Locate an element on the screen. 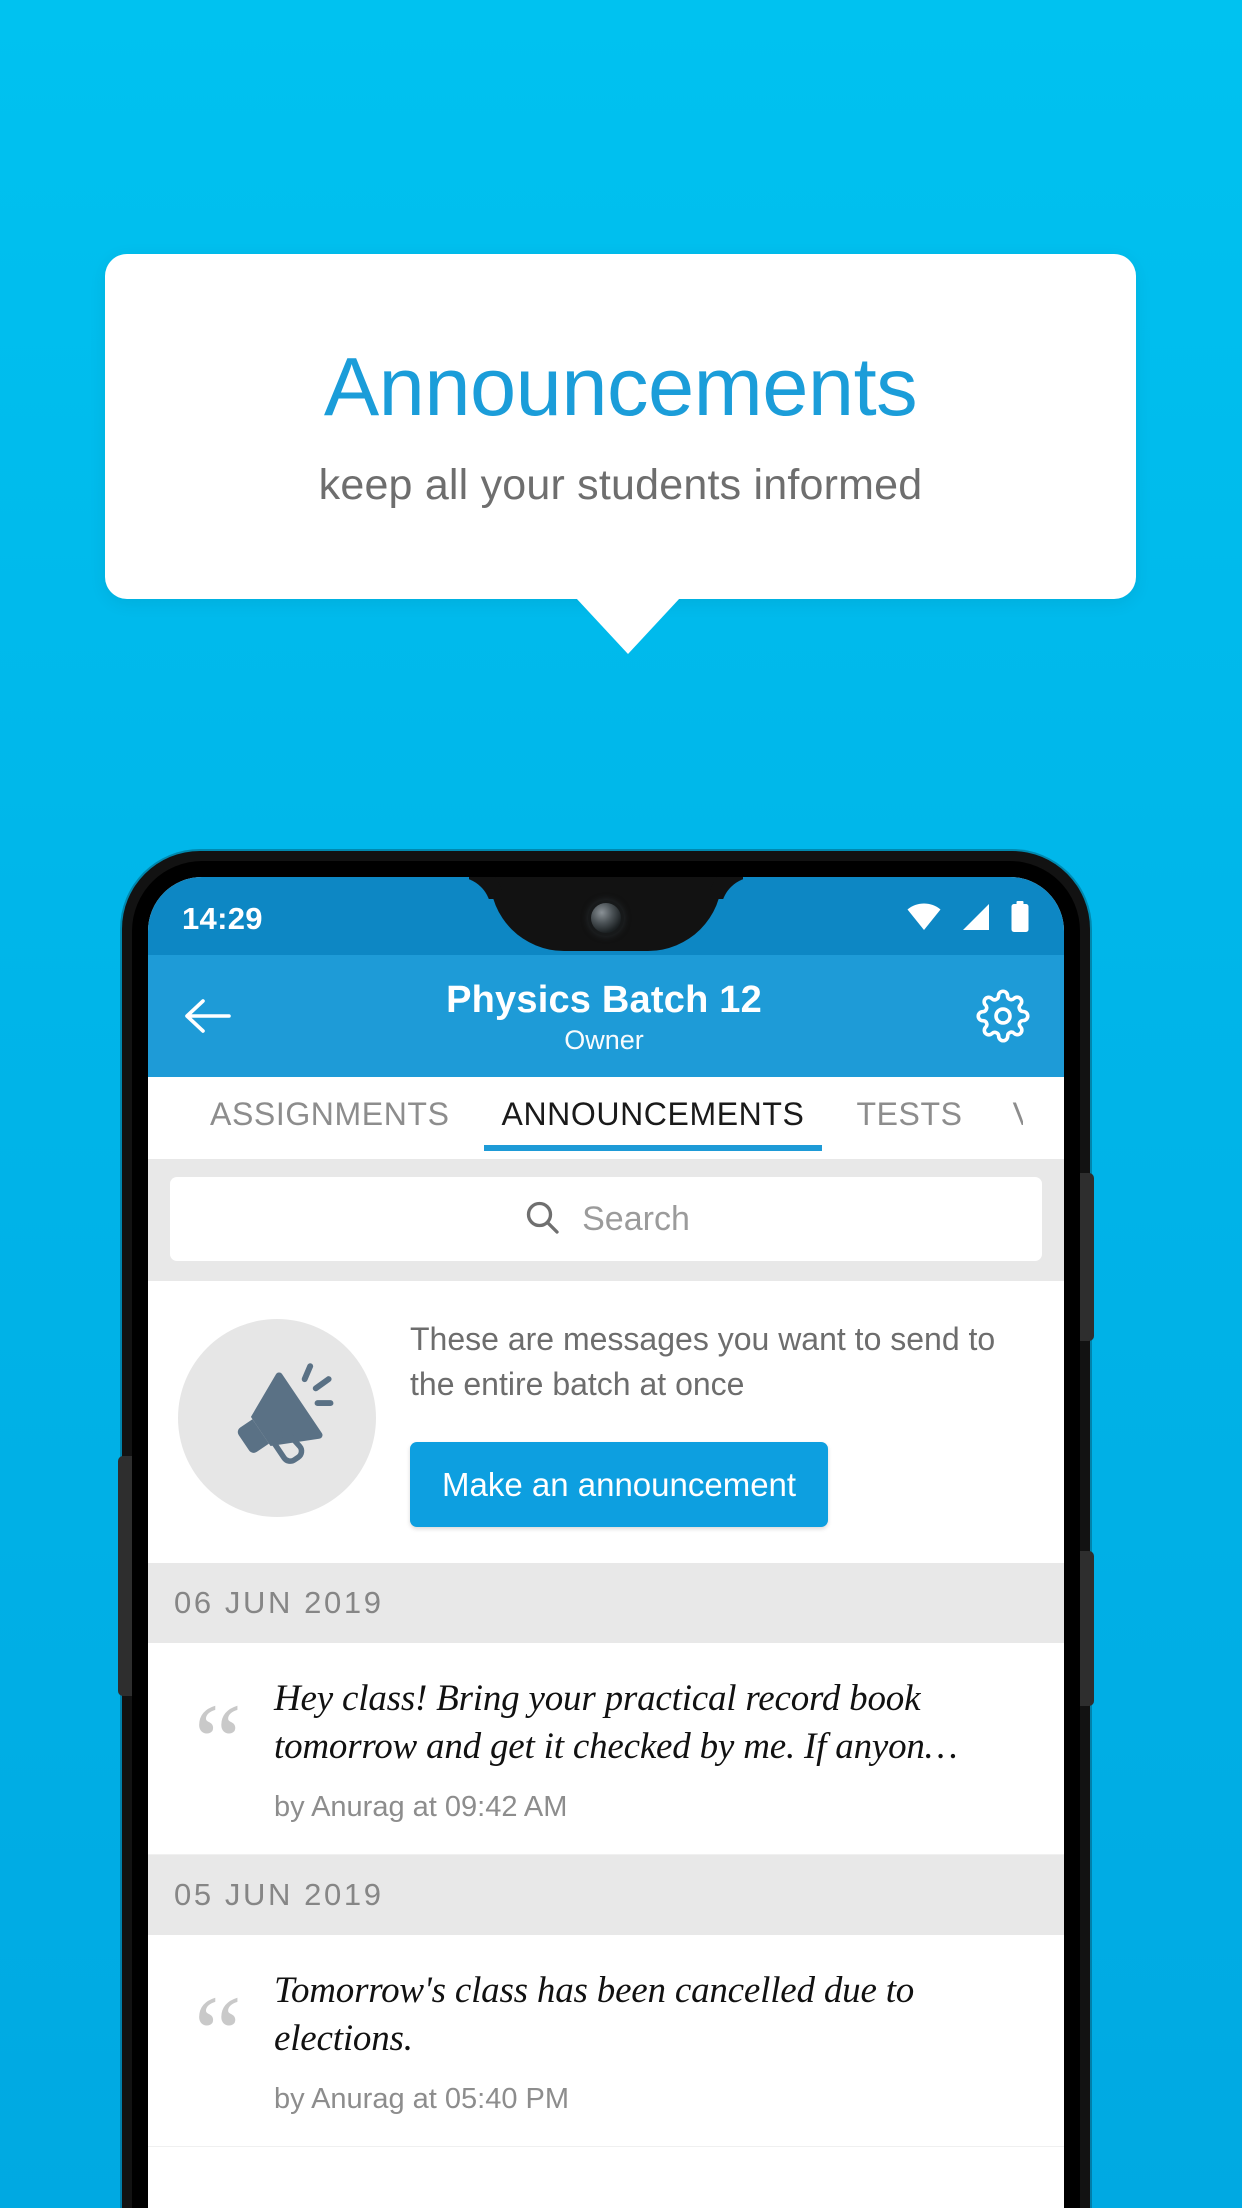 This screenshot has height=2208, width=1242. promo-card-tail is located at coordinates (628, 626).